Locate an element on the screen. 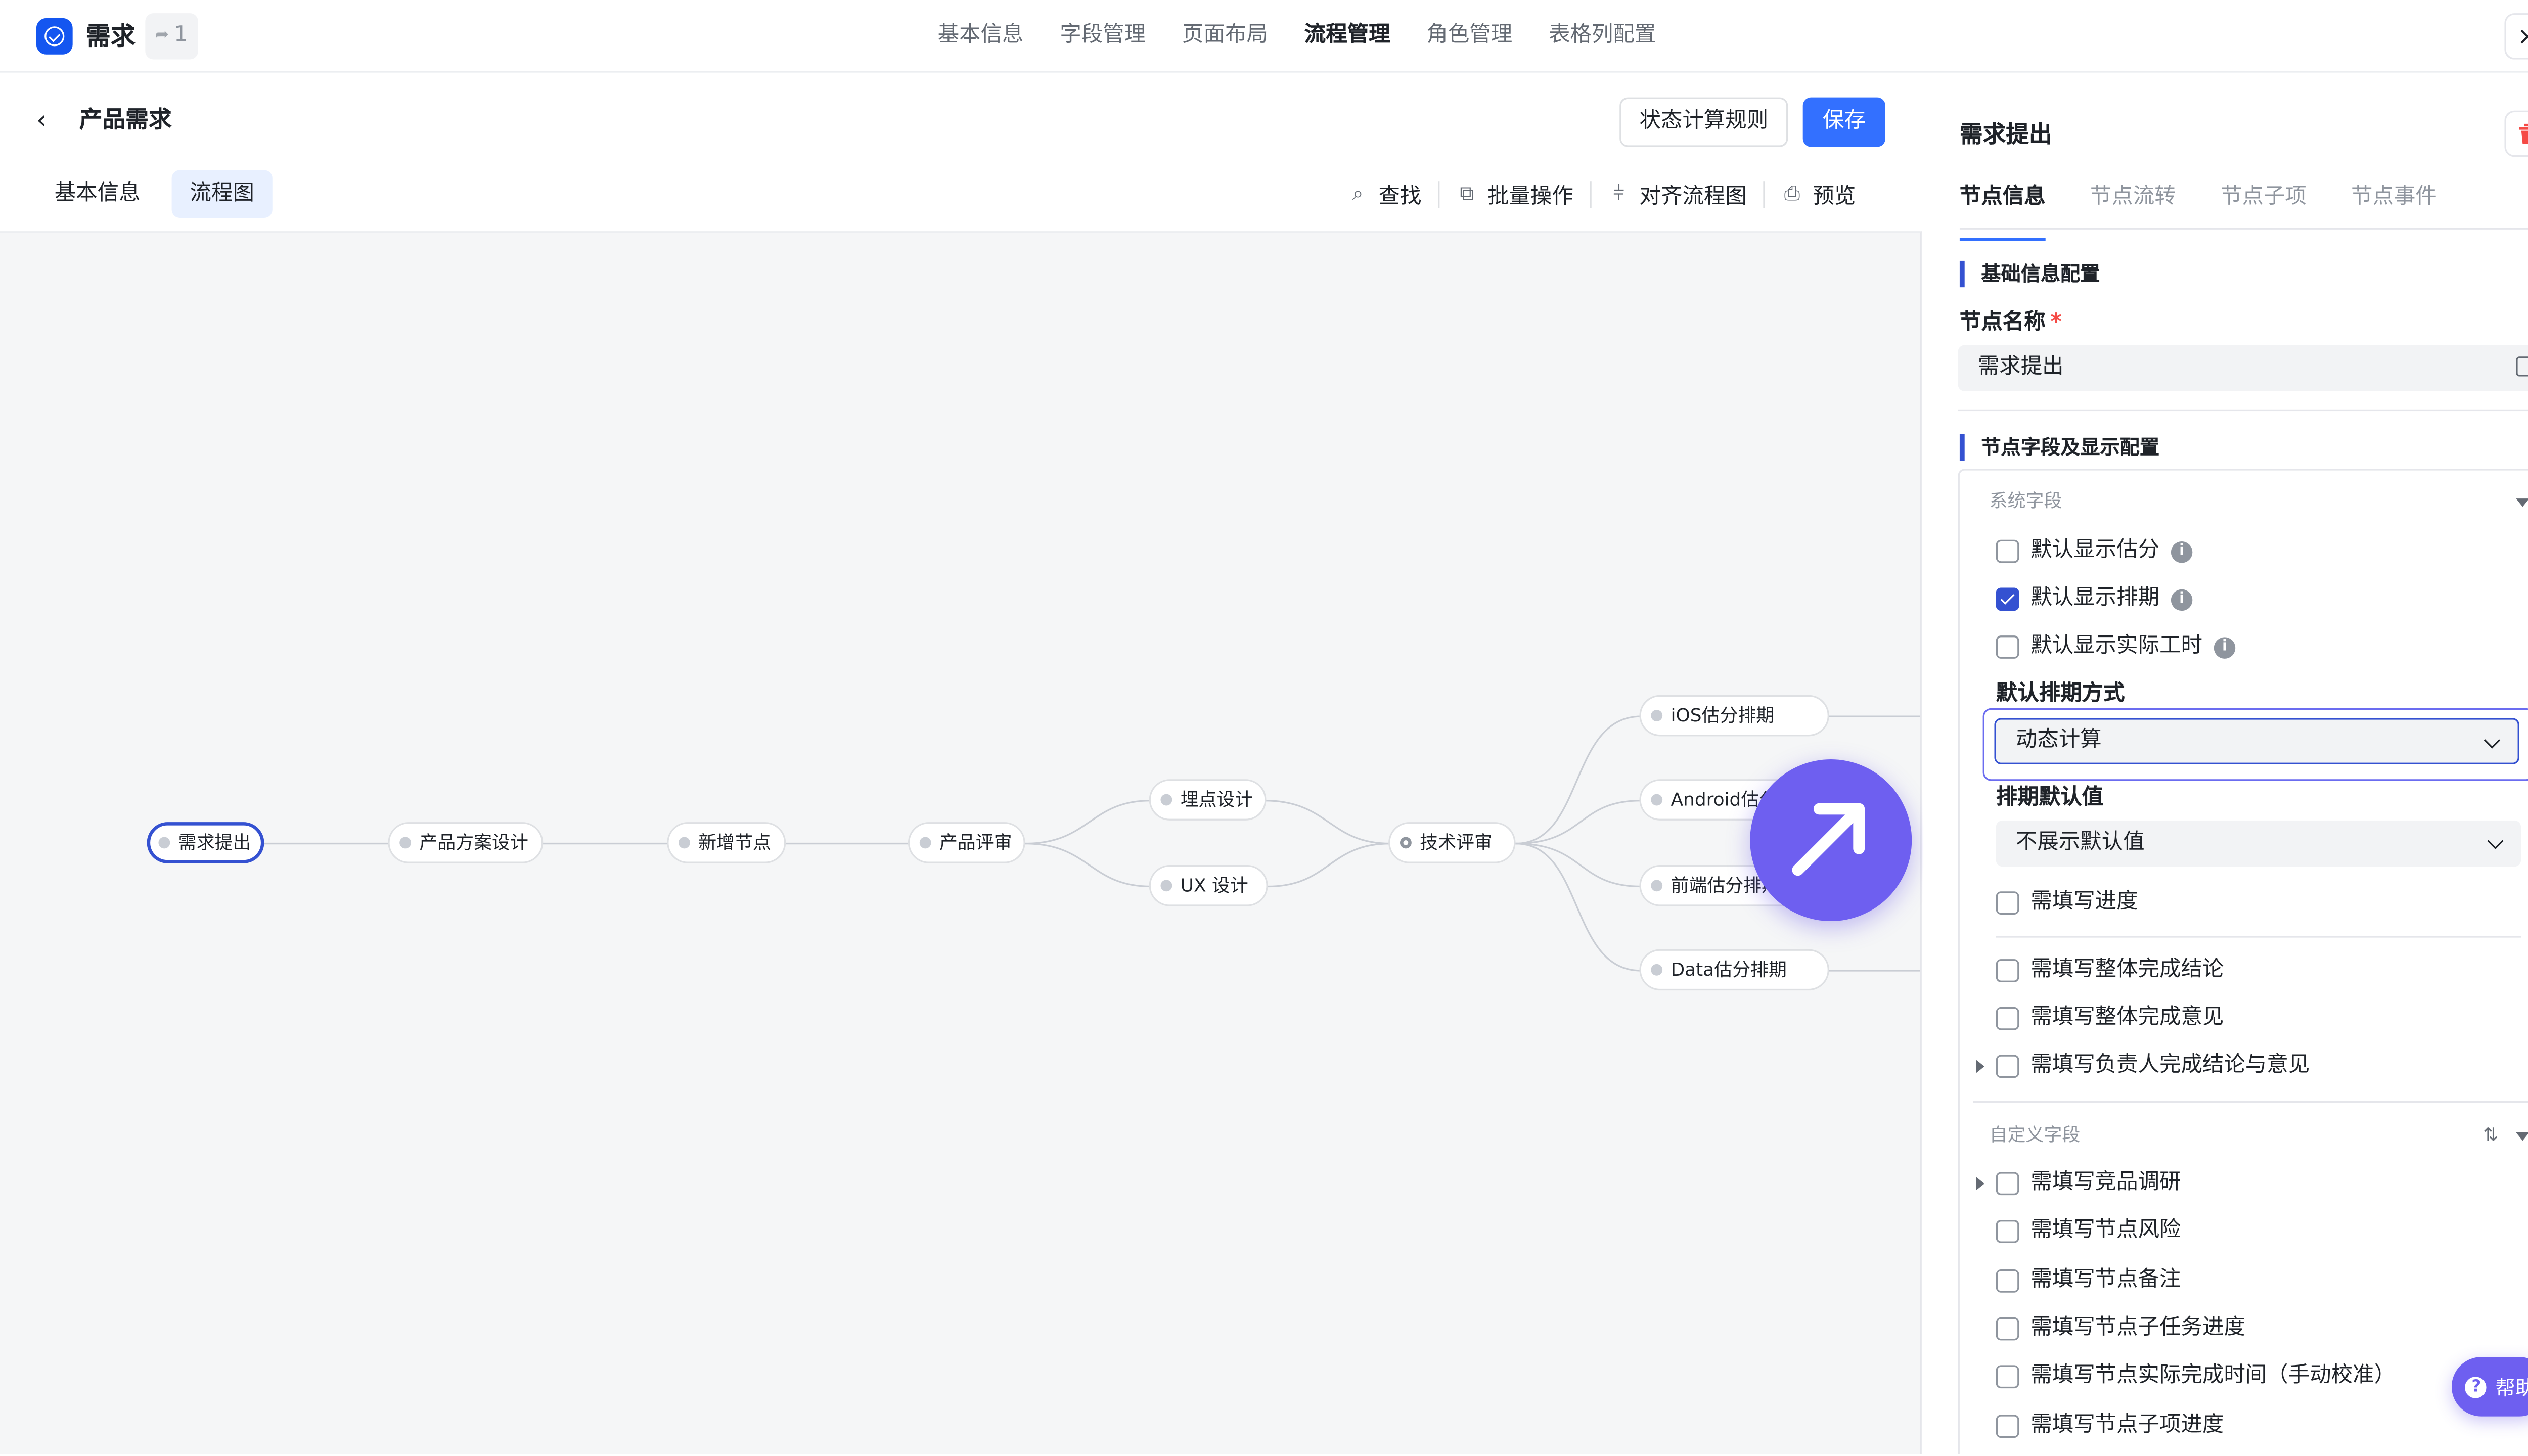 The image size is (2528, 1456). checkbox-fill-actual-finish-time: 需填写节点实际完成时间（手动校准） is located at coordinates (2196, 1377).